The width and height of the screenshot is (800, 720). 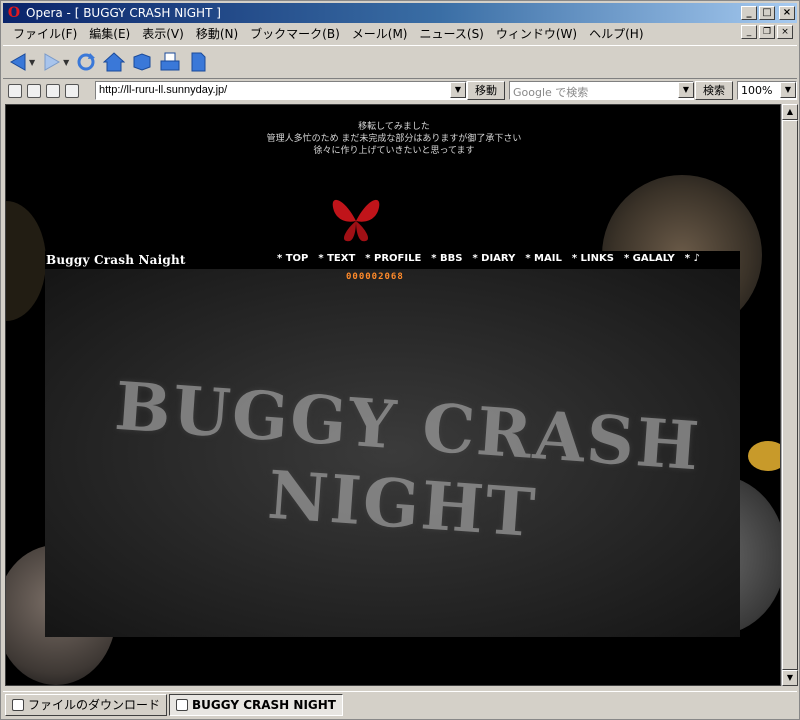 I want to click on nav-links-link: * LINKS, so click(x=593, y=258).